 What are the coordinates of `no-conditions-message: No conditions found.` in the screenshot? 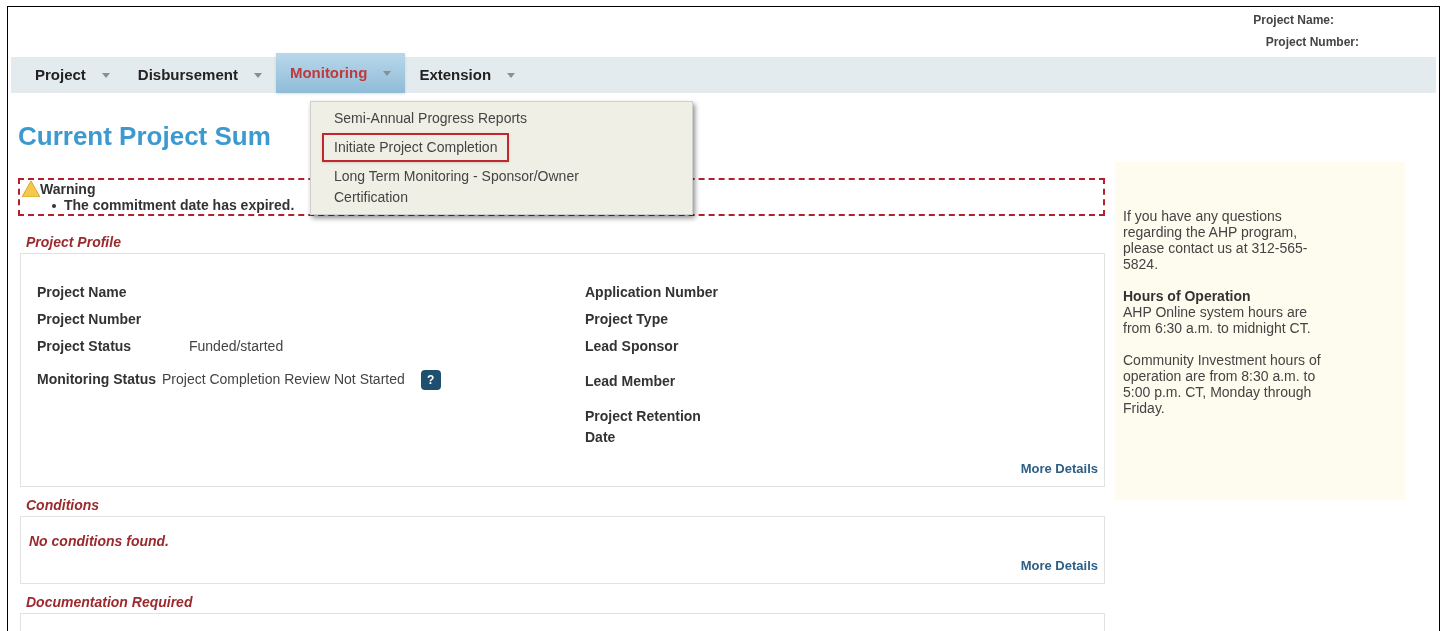 It's located at (99, 541).